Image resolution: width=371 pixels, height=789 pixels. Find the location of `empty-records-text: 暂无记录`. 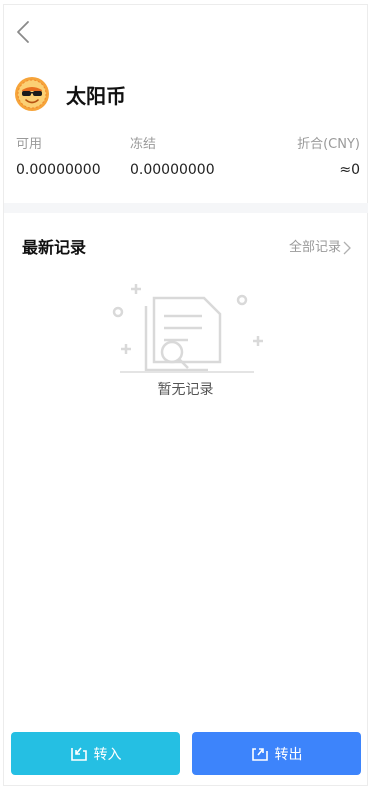

empty-records-text: 暂无记录 is located at coordinates (185, 390).